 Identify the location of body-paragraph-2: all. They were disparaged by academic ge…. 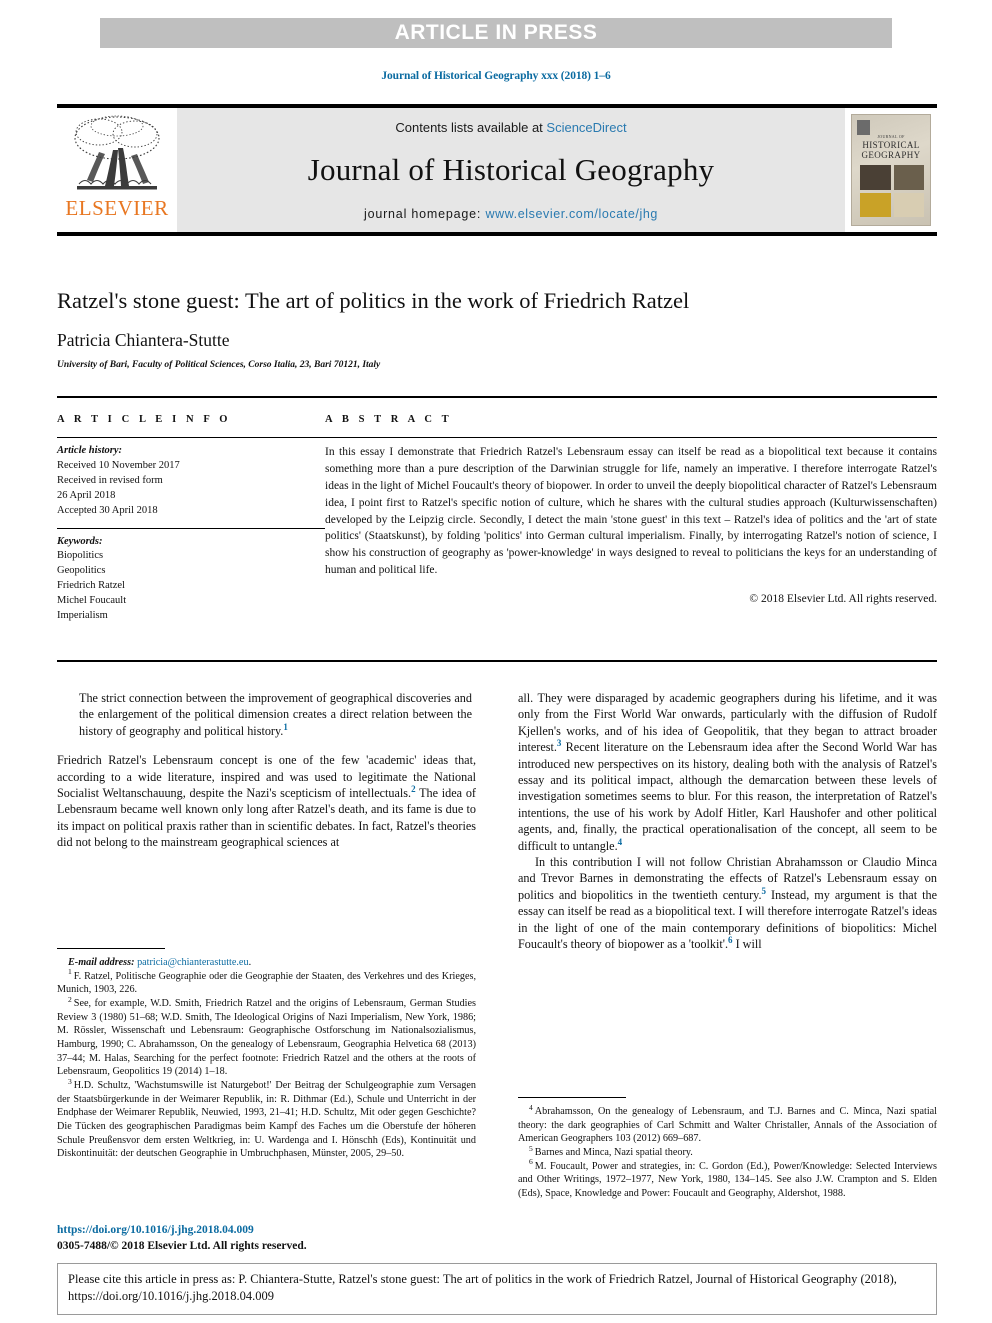
(727, 772).